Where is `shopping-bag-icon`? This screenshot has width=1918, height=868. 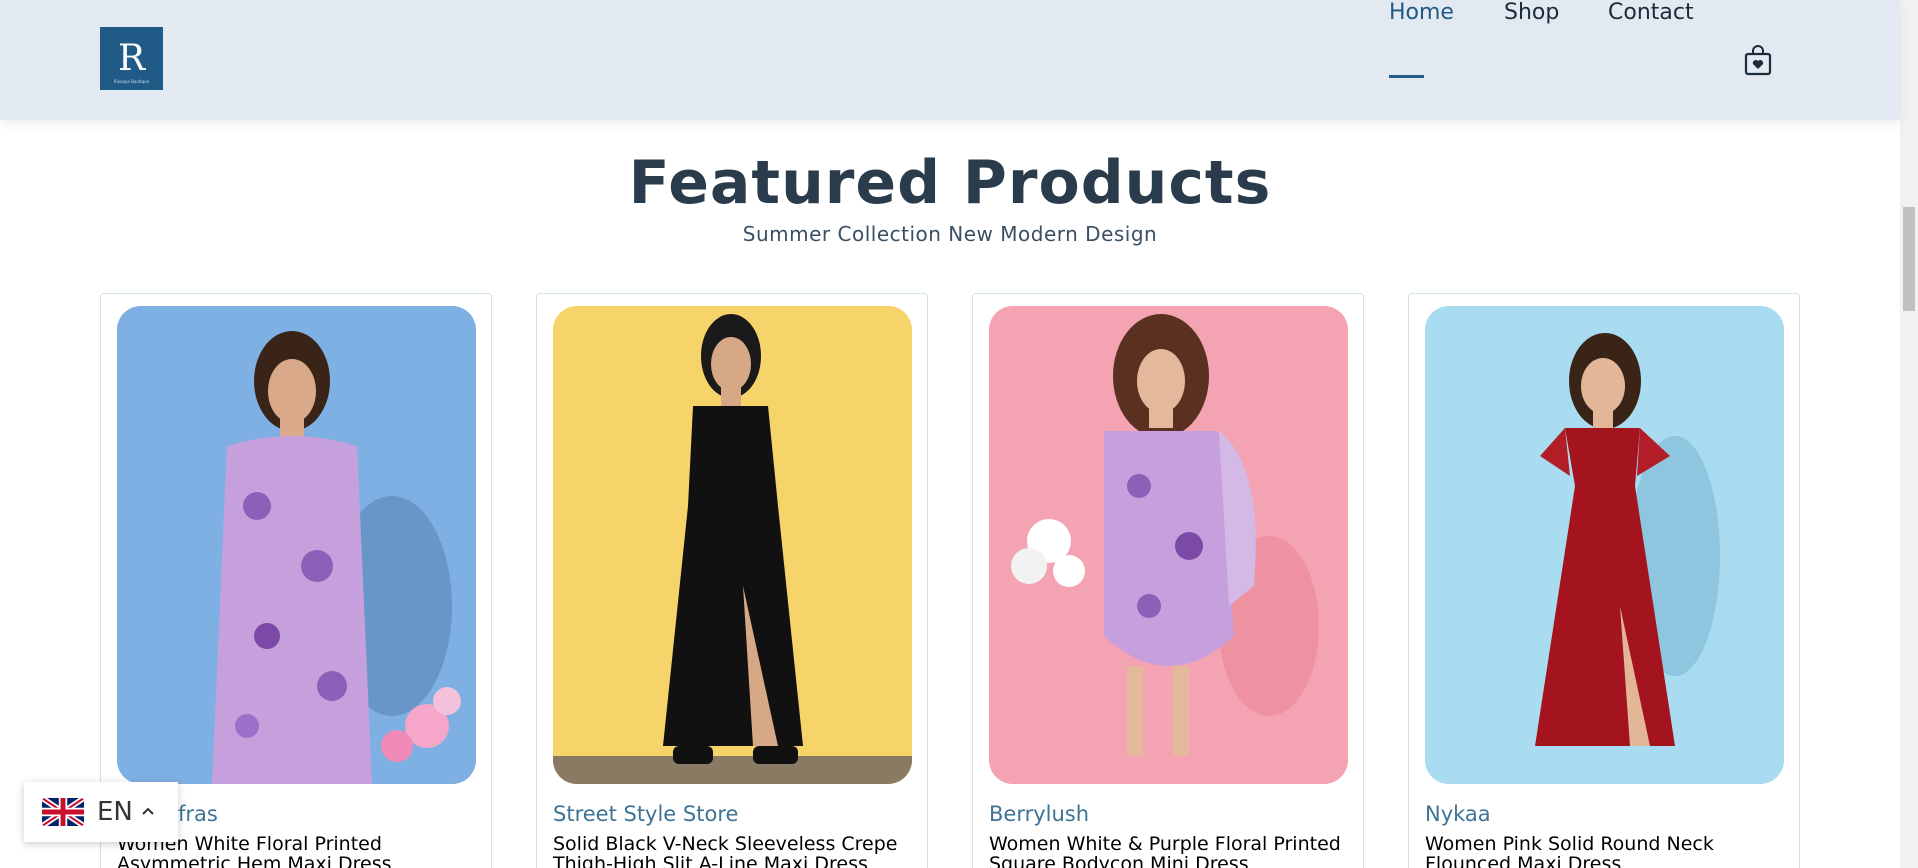
shopping-bag-icon is located at coordinates (1758, 60).